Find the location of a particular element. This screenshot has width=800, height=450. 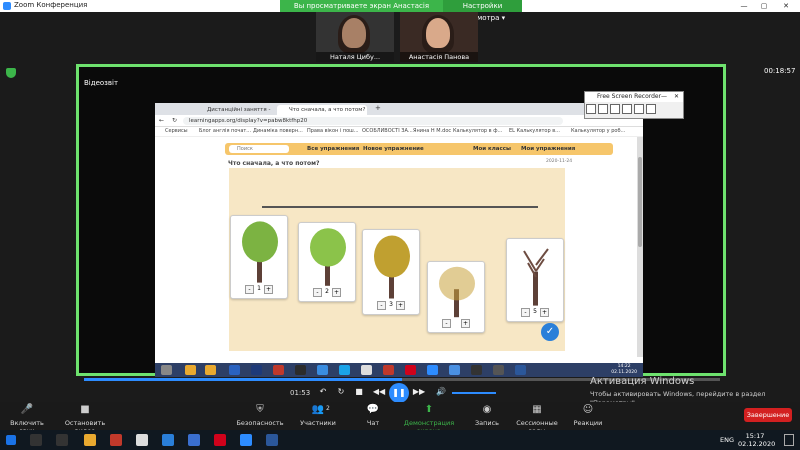

record-window-icon is located at coordinates (603, 109).